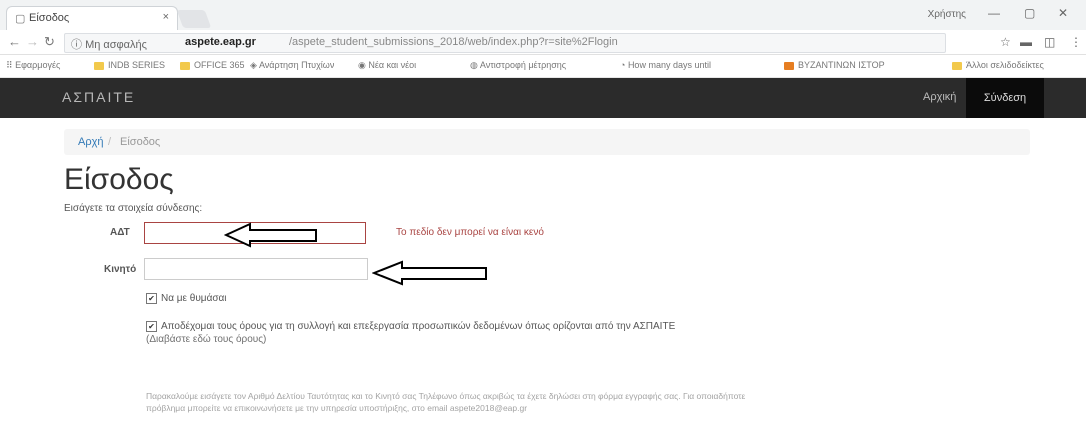 This screenshot has height=421, width=1086. What do you see at coordinates (292, 65) in the screenshot?
I see `bookmark-item: ◈ Ανάρτηση Πτυχίων` at bounding box center [292, 65].